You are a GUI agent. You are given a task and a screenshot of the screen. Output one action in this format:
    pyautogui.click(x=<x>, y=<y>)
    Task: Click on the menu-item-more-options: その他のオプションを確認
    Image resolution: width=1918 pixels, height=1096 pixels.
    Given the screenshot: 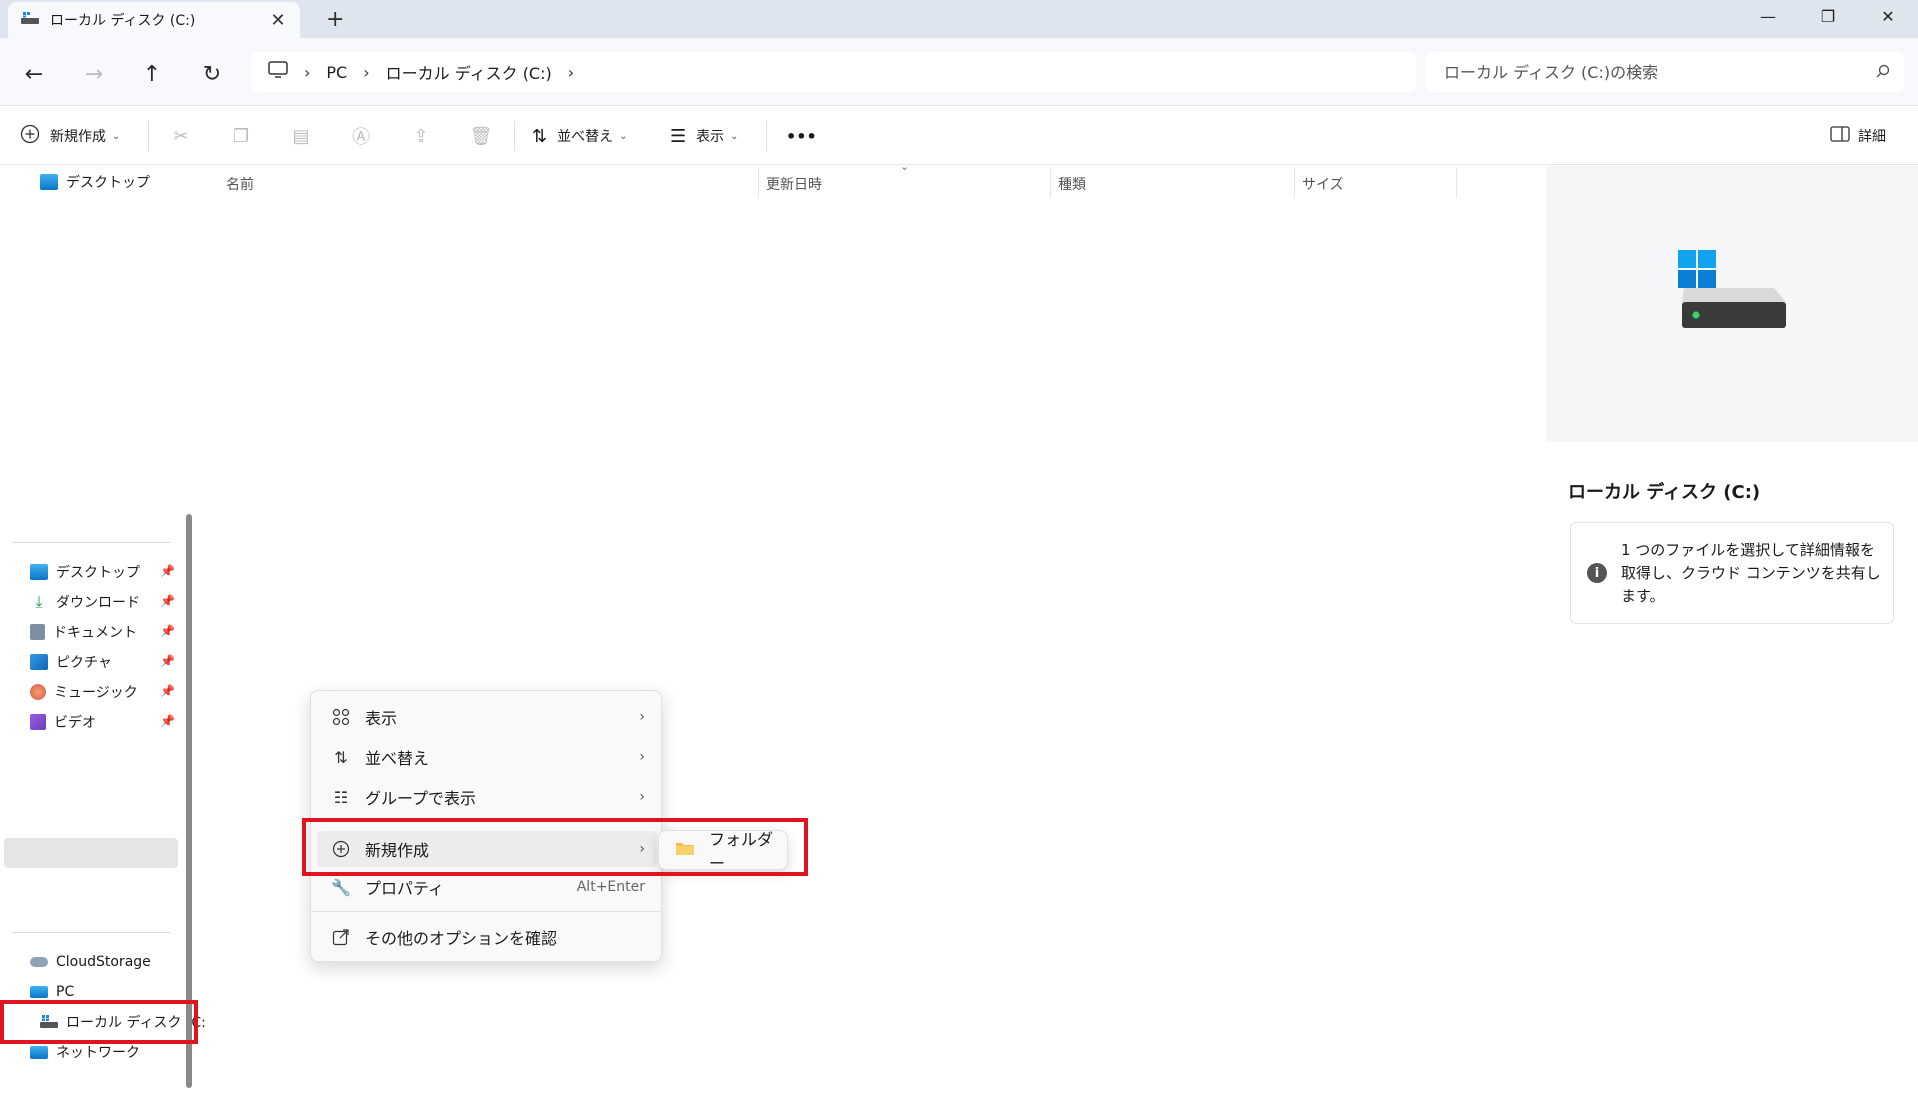 What is the action you would take?
    pyautogui.click(x=487, y=937)
    